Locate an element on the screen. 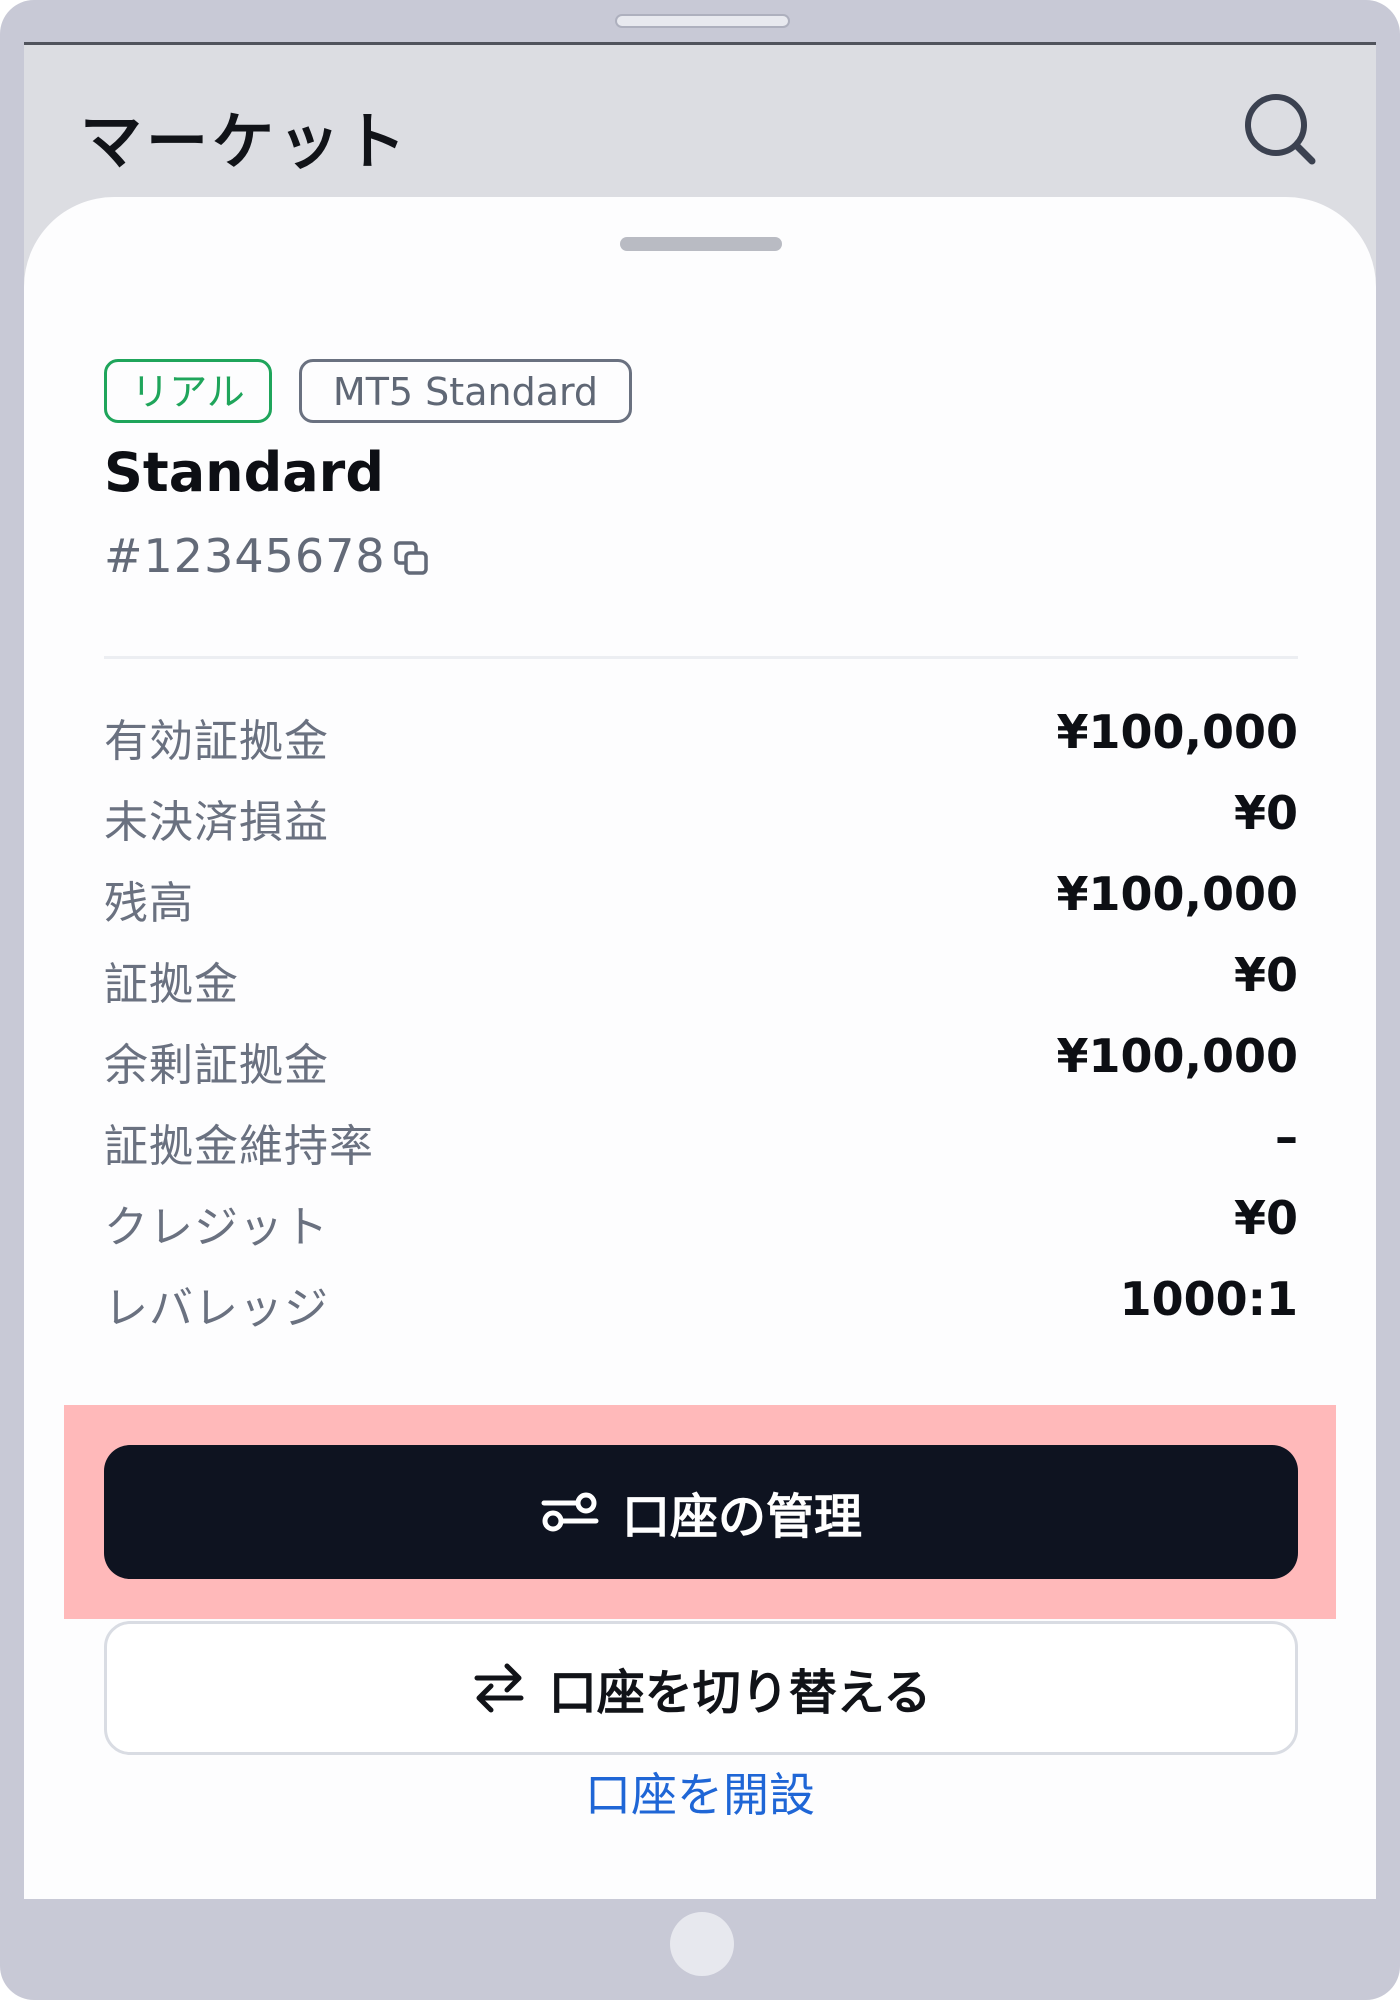  account-type-tag: MT5 Standard is located at coordinates (465, 391).